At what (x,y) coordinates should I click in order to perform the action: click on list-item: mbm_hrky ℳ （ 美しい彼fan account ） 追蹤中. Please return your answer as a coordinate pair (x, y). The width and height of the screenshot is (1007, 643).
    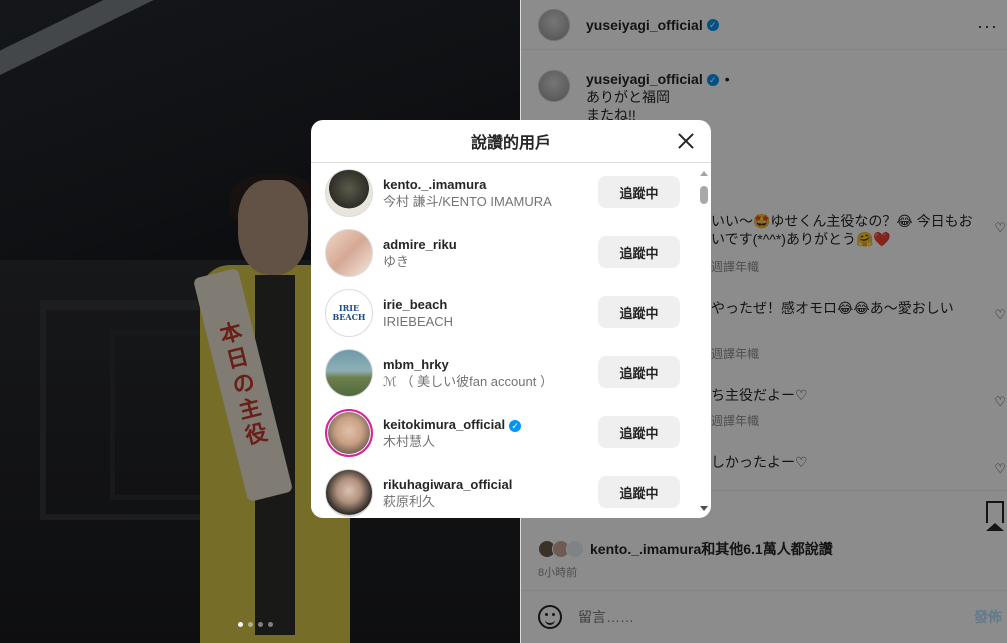
    Looking at the image, I should click on (504, 373).